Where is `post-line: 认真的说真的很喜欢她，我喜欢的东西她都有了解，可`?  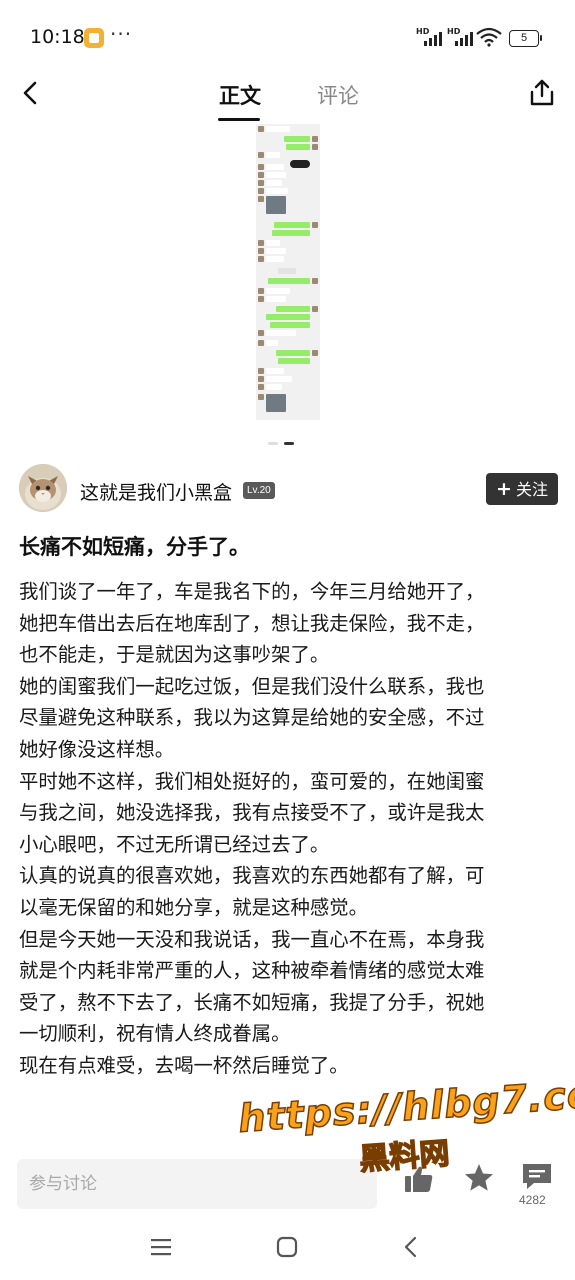
post-line: 认真的说真的很喜欢她，我喜欢的东西她都有了解，可 is located at coordinates (252, 876).